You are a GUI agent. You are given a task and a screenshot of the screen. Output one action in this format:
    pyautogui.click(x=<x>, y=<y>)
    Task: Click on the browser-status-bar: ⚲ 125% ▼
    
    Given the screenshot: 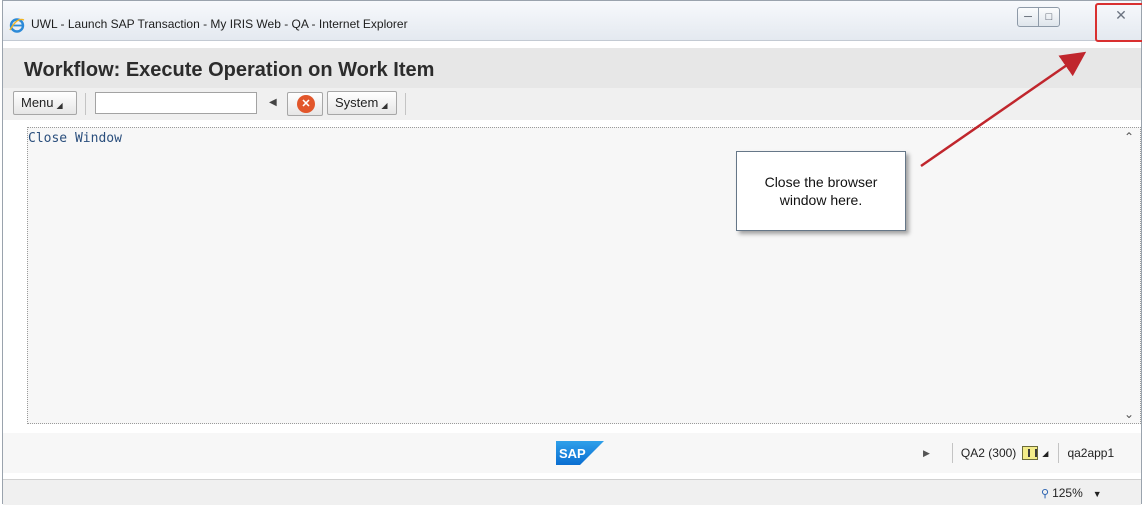 What is the action you would take?
    pyautogui.click(x=572, y=492)
    